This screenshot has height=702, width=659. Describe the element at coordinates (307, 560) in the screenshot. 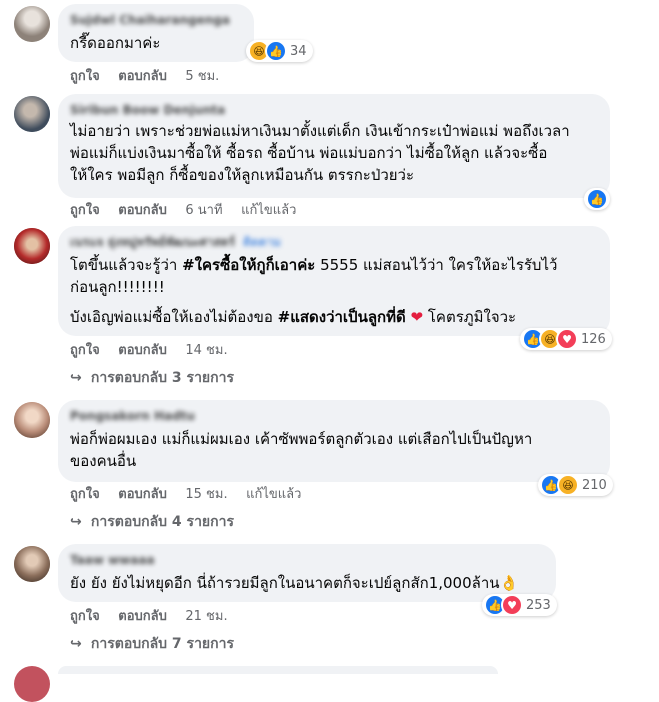

I see `comment-author: Taaw wwaaa` at that location.